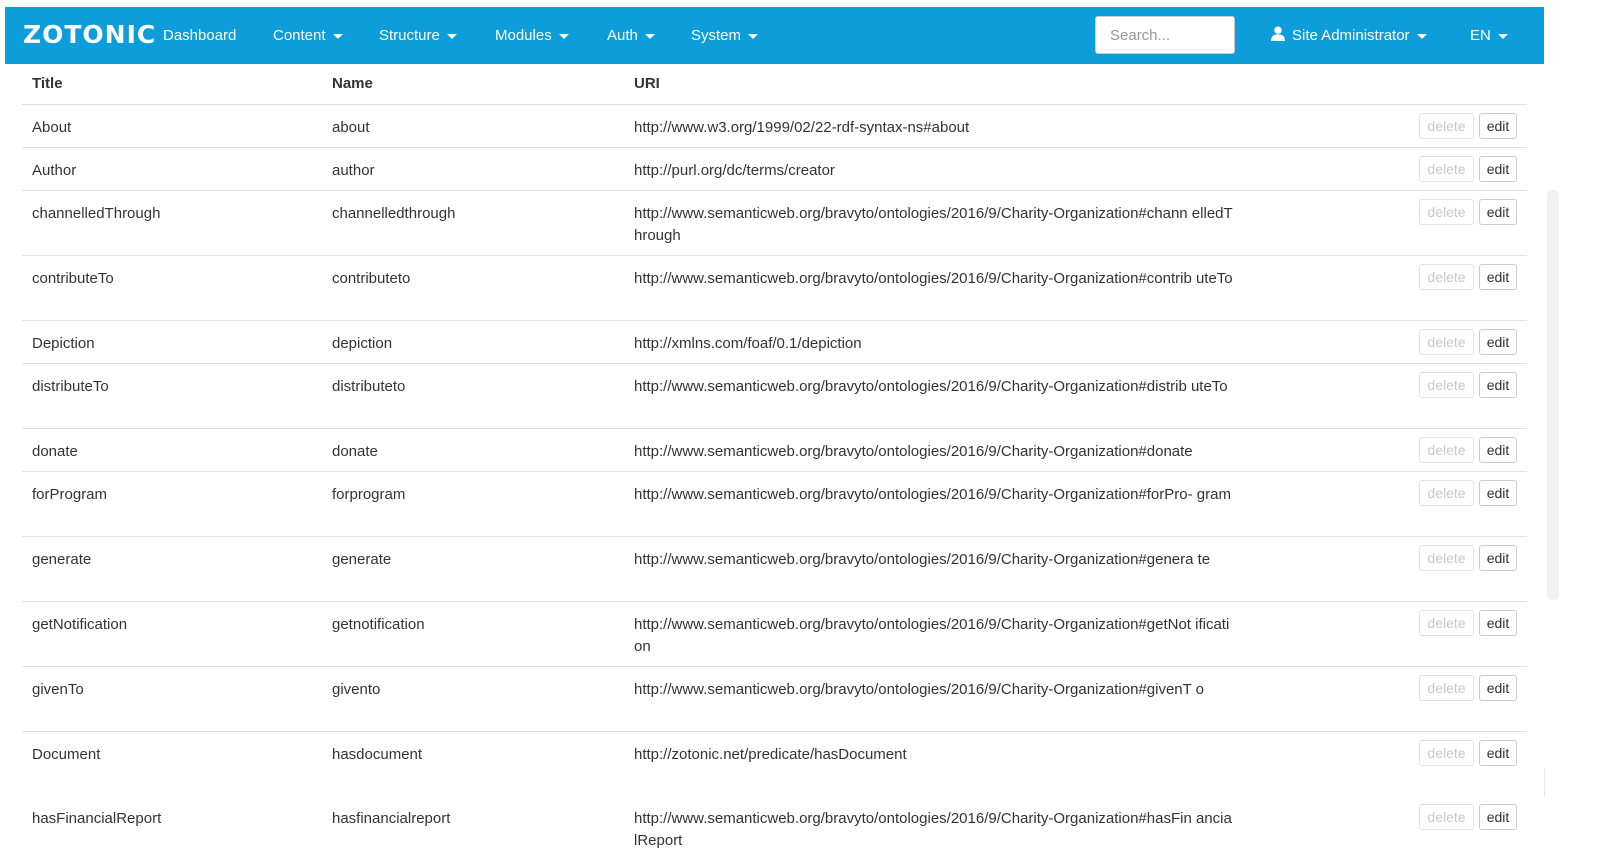 This screenshot has height=868, width=1606. I want to click on nav-structure-label: Structure, so click(409, 35).